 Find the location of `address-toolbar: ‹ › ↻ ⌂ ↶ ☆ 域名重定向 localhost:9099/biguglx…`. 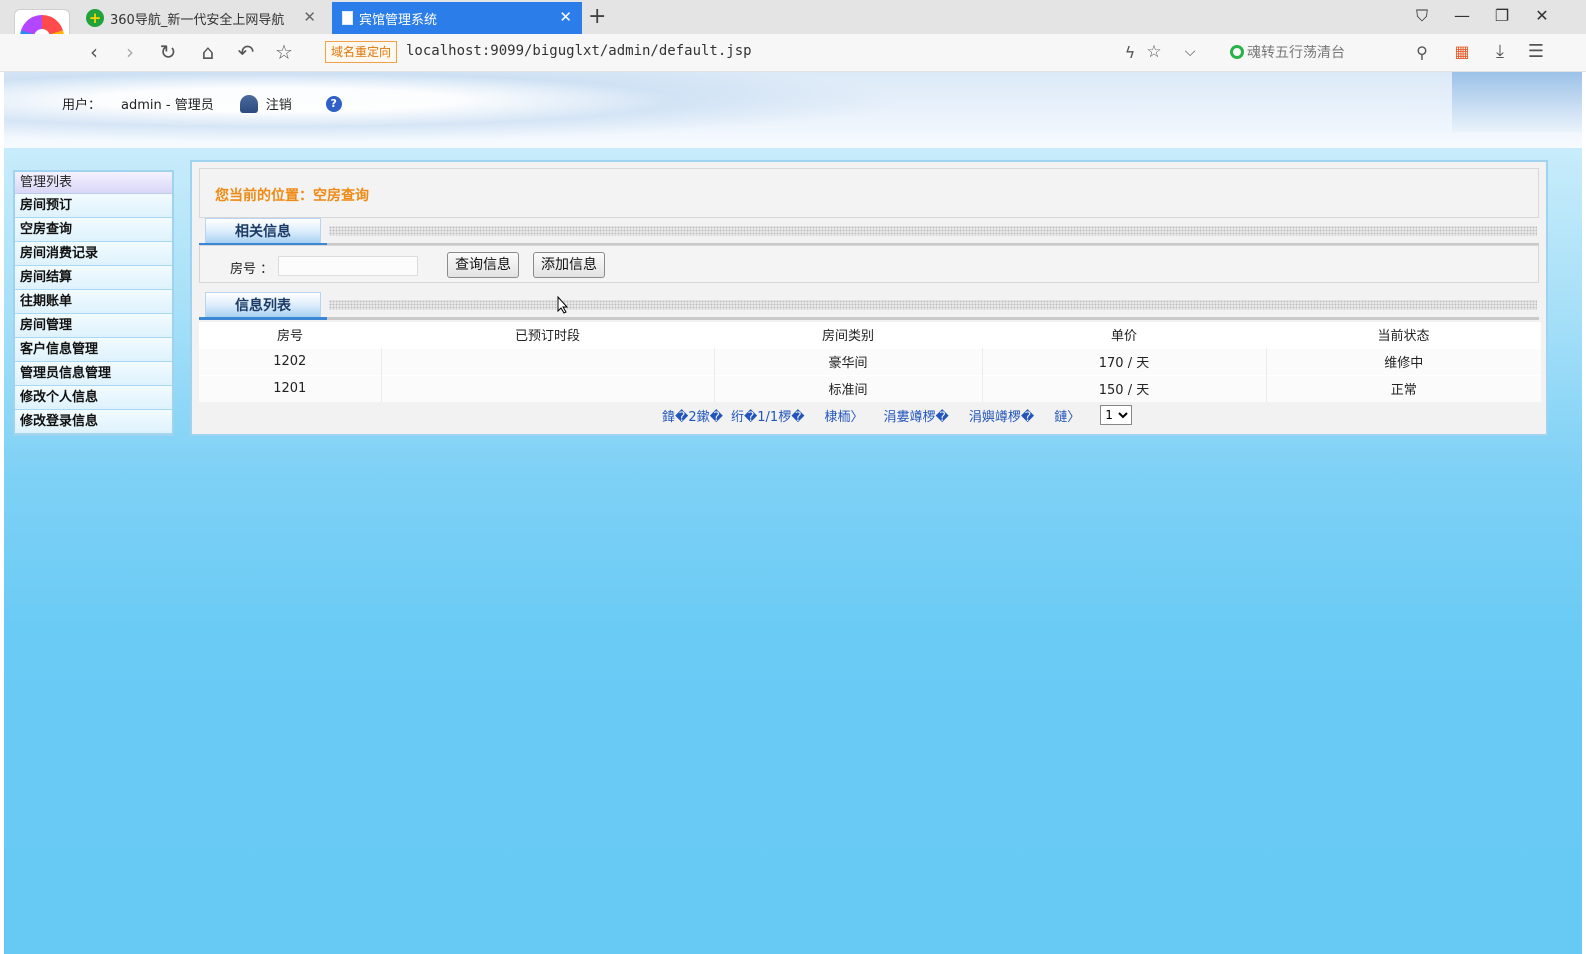

address-toolbar: ‹ › ↻ ⌂ ↶ ☆ 域名重定向 localhost:9099/biguglx… is located at coordinates (793, 53).